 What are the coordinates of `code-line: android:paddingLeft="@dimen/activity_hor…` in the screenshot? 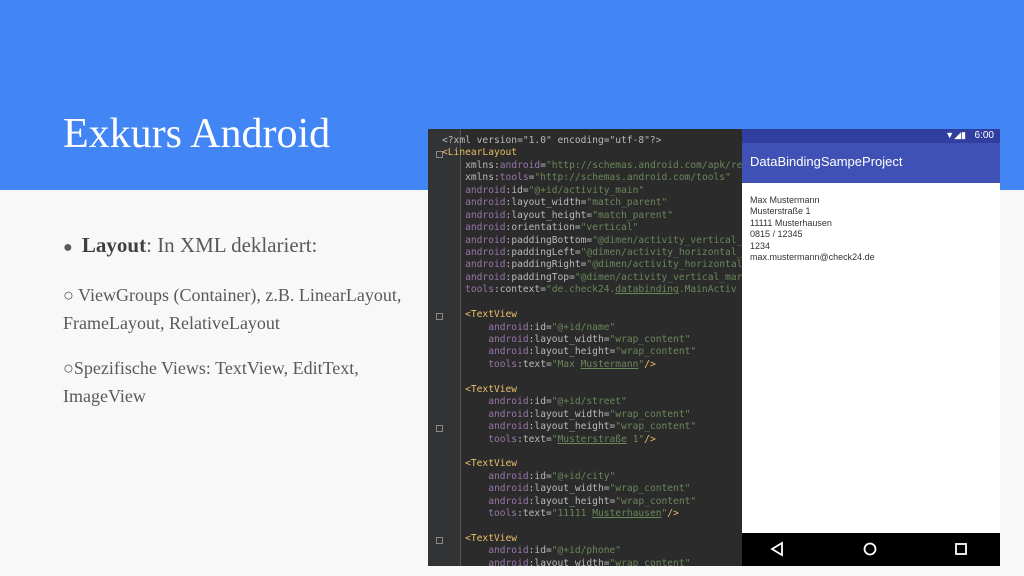 It's located at (592, 253).